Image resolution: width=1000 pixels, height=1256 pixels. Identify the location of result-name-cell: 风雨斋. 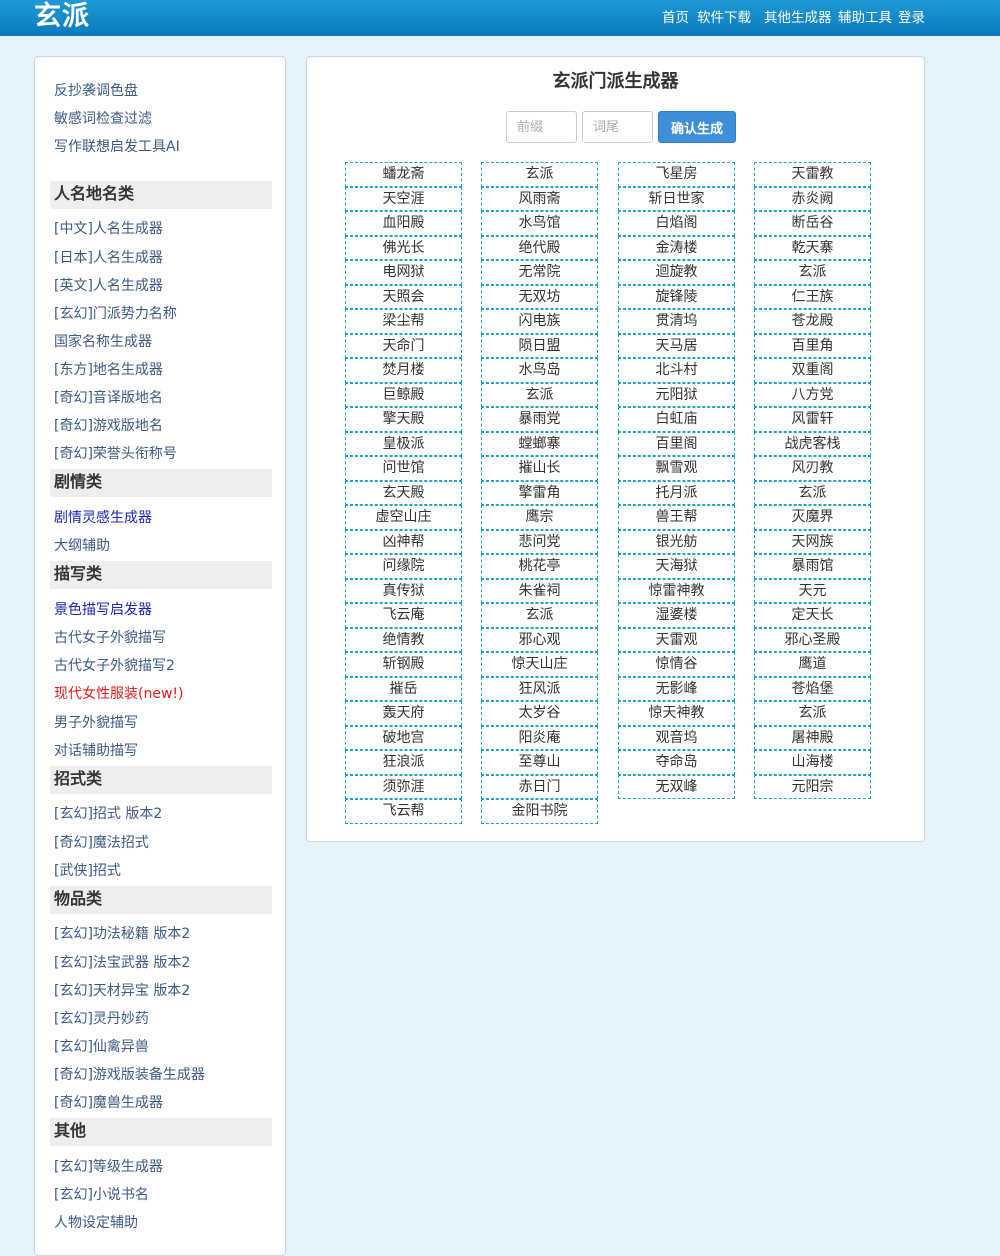
(539, 198).